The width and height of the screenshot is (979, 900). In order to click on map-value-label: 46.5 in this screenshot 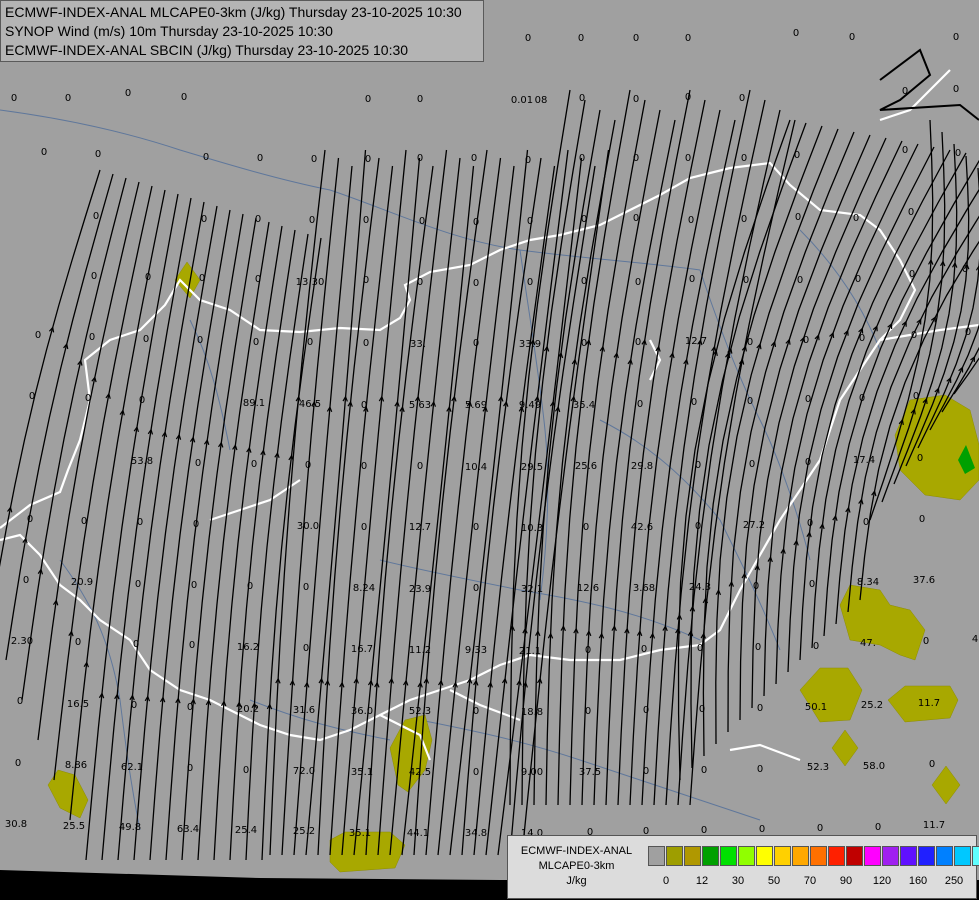, I will do `click(310, 404)`.